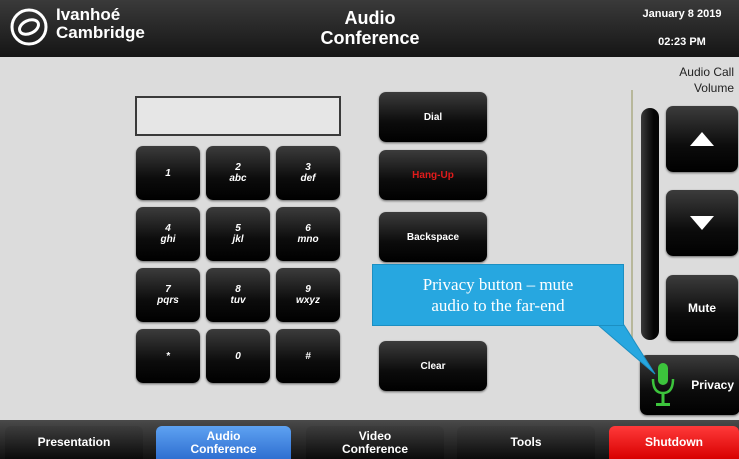 This screenshot has width=739, height=459. Describe the element at coordinates (498, 305) in the screenshot. I see `callout-line2: audio to the far-end` at that location.